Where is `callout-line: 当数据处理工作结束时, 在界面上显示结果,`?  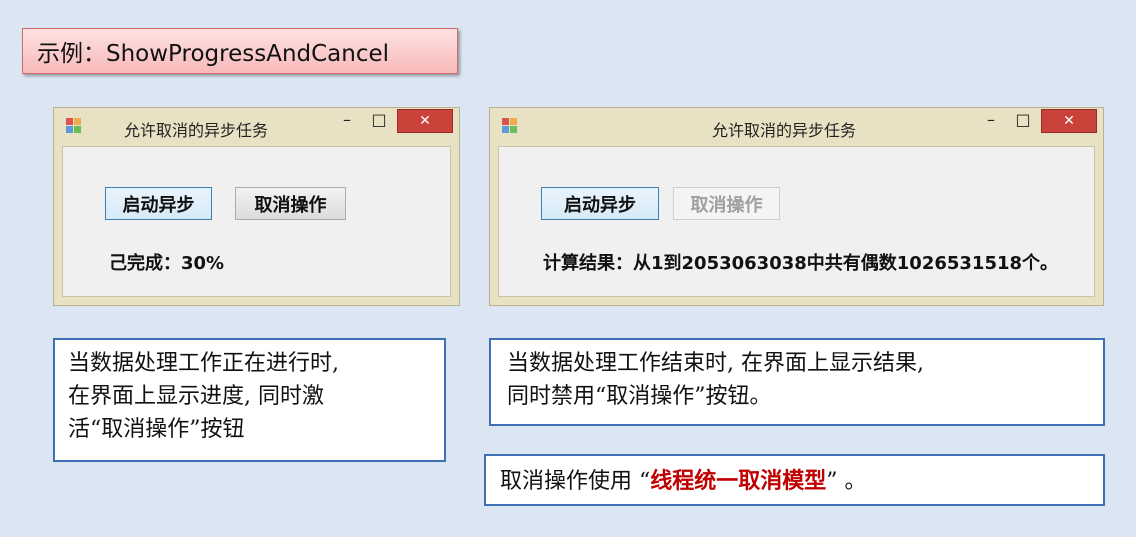
callout-line: 当数据处理工作结束时, 在界面上显示结果, is located at coordinates (715, 363).